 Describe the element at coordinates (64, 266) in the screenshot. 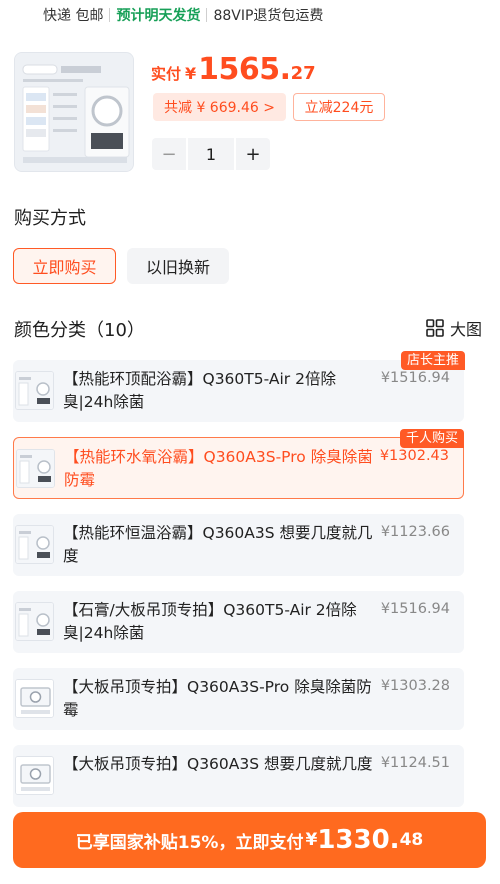

I see `buy-now-option: 立即购买` at that location.